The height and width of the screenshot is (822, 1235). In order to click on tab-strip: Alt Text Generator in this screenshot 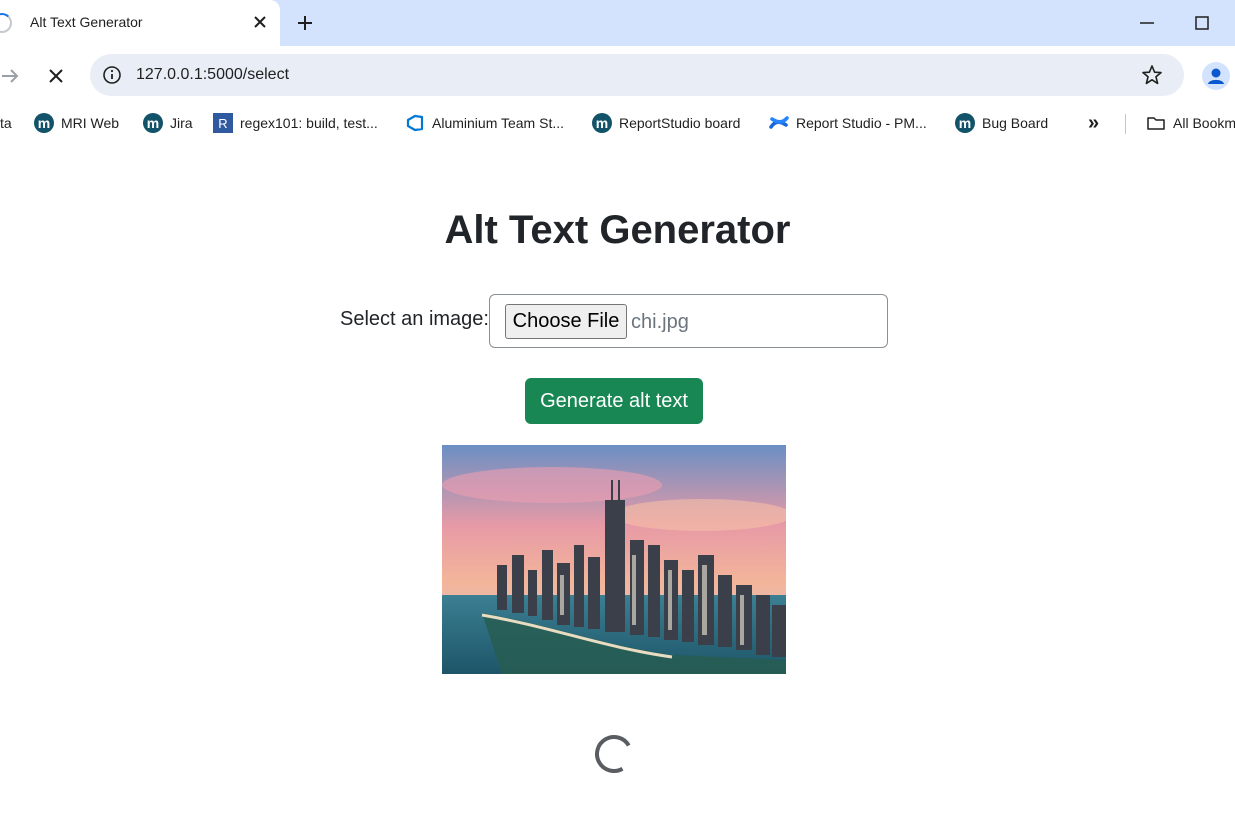, I will do `click(617, 23)`.